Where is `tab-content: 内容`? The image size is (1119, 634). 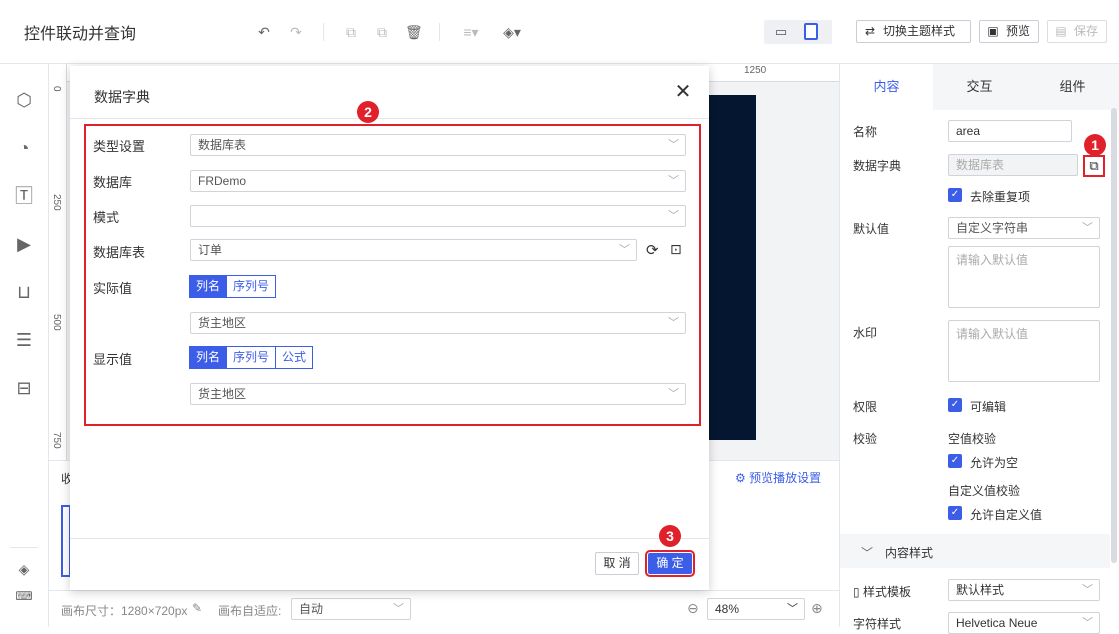
tab-content: 内容 is located at coordinates (886, 87).